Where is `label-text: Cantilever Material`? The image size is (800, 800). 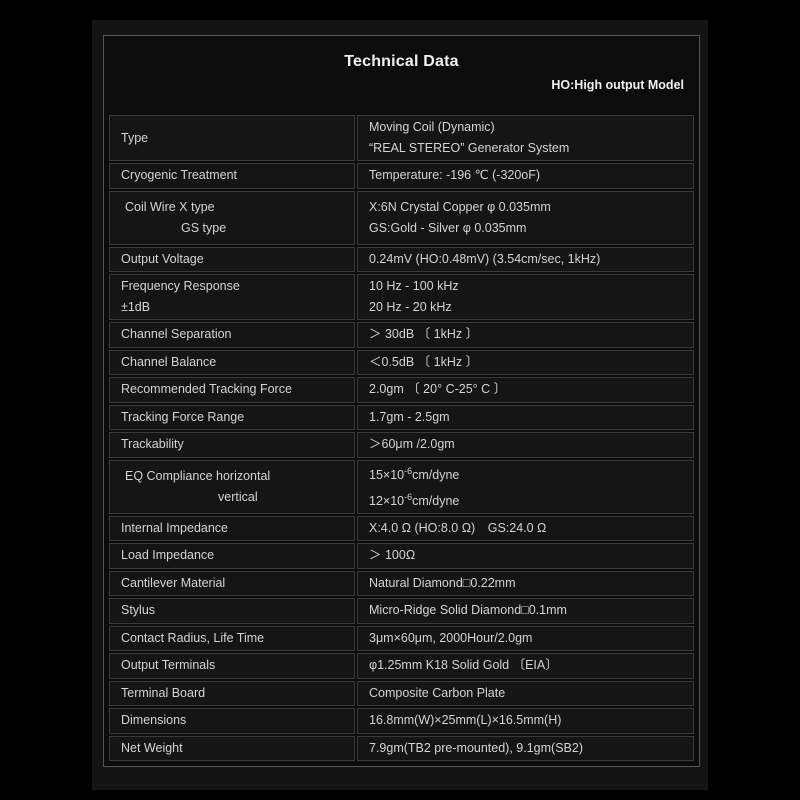 label-text: Cantilever Material is located at coordinates (173, 582).